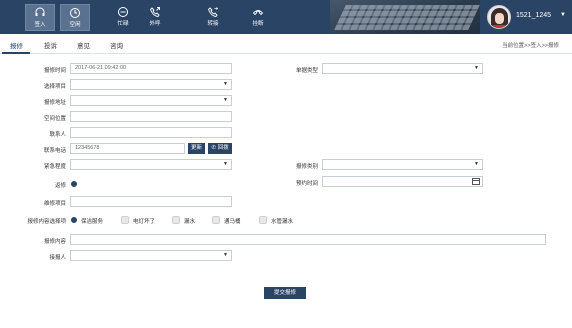  What do you see at coordinates (258, 13) in the screenshot?
I see `hangup-icon` at bounding box center [258, 13].